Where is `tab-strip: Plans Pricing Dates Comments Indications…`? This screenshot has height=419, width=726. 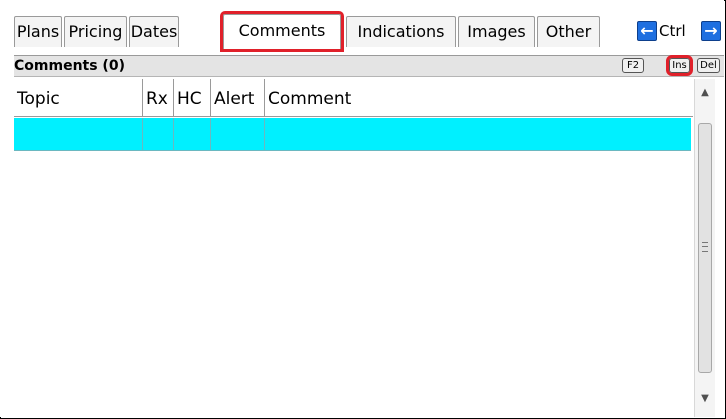 tab-strip: Plans Pricing Dates Comments Indications… is located at coordinates (362, 27).